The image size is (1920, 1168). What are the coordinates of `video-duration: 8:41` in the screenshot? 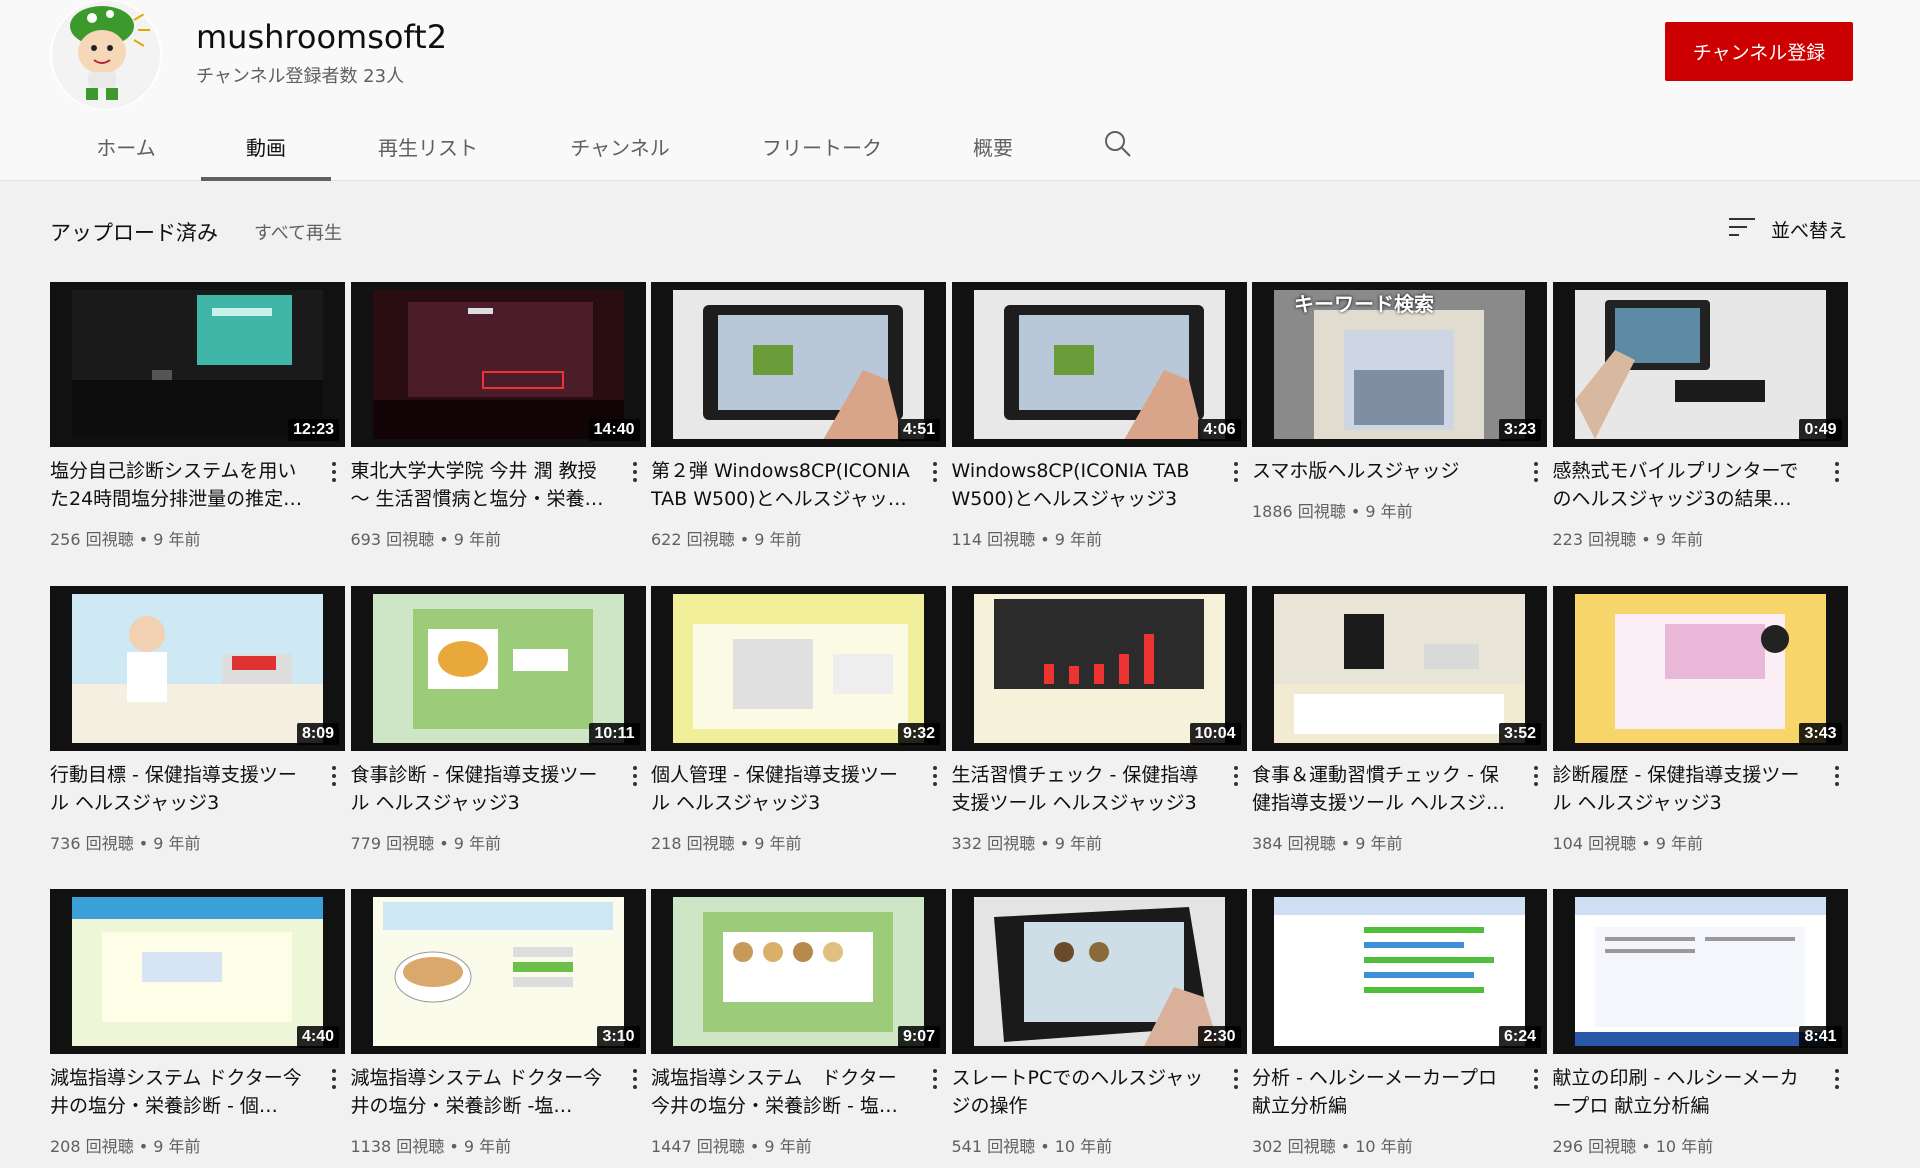 It's located at (1820, 1037).